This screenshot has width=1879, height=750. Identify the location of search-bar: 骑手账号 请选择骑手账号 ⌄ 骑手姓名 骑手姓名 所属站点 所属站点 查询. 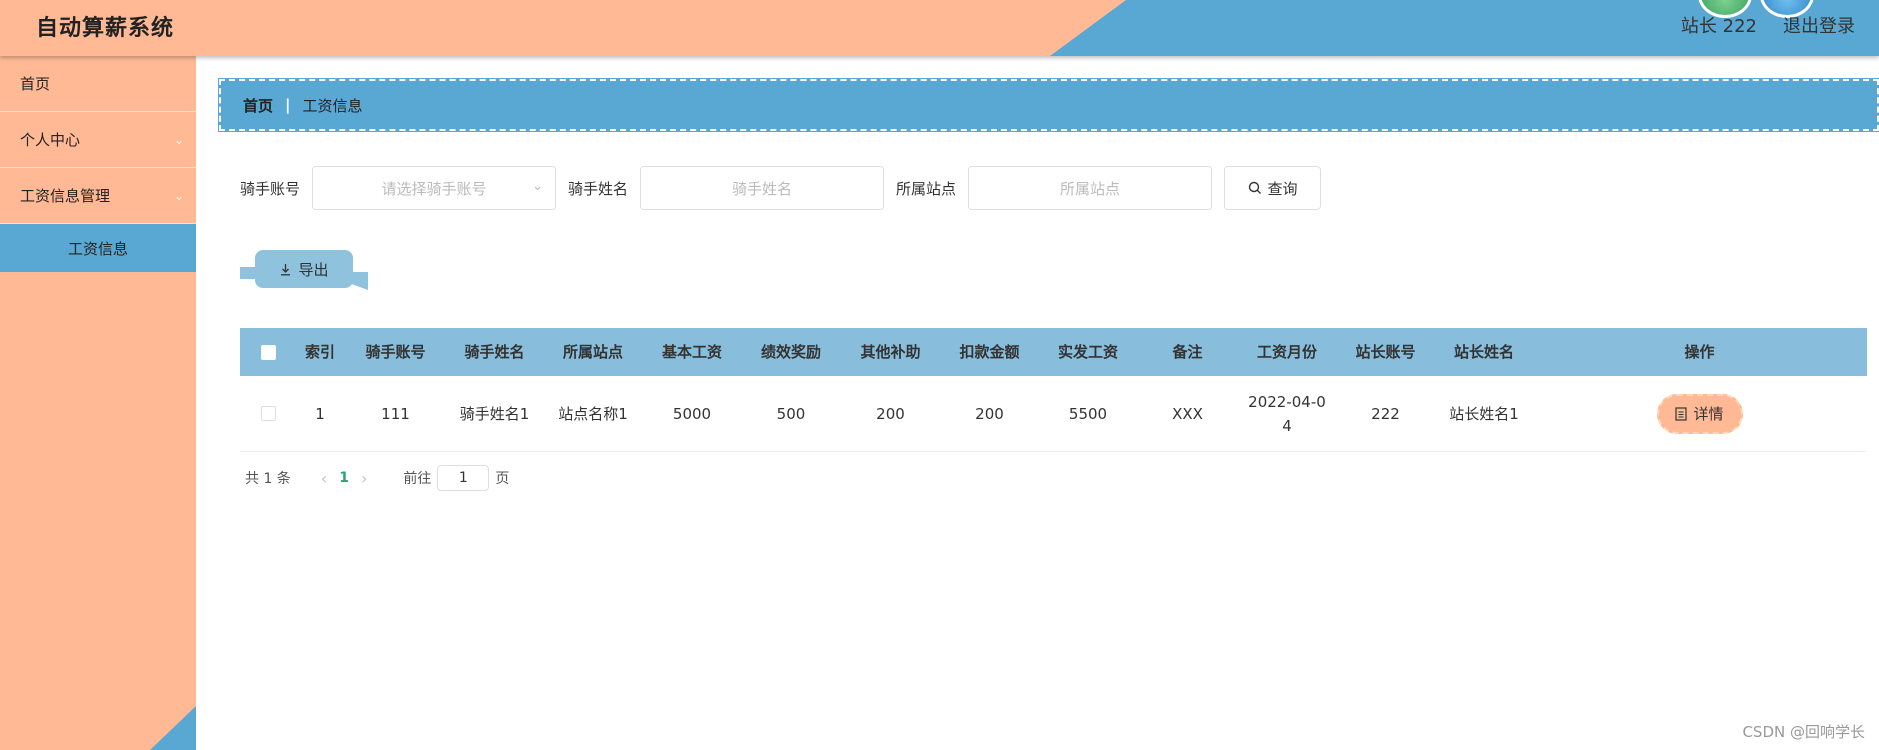
(781, 188).